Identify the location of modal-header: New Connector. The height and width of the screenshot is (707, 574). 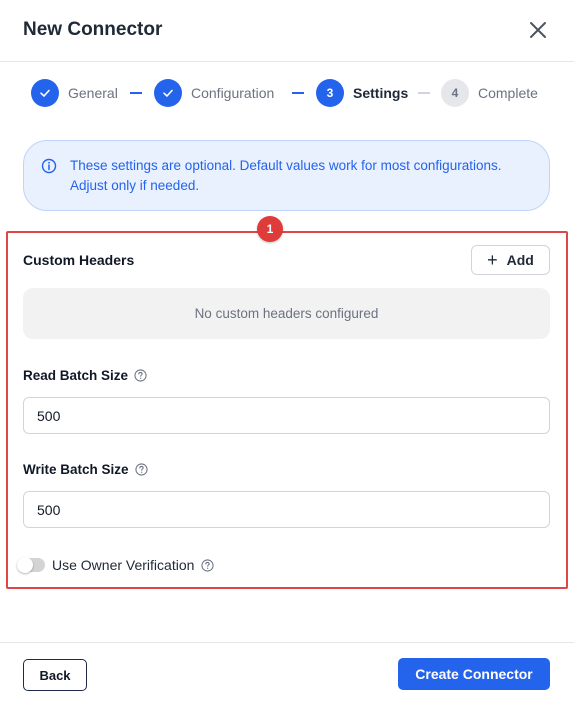
(287, 31).